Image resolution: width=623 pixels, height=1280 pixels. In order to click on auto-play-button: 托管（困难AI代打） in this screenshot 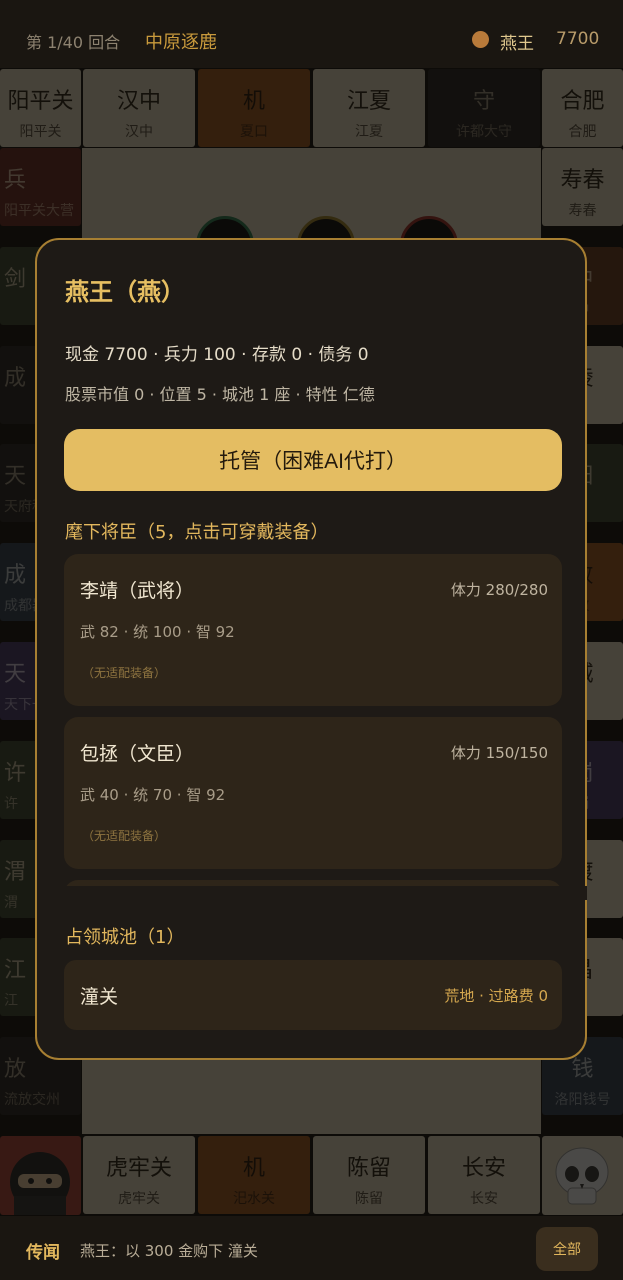, I will do `click(313, 460)`.